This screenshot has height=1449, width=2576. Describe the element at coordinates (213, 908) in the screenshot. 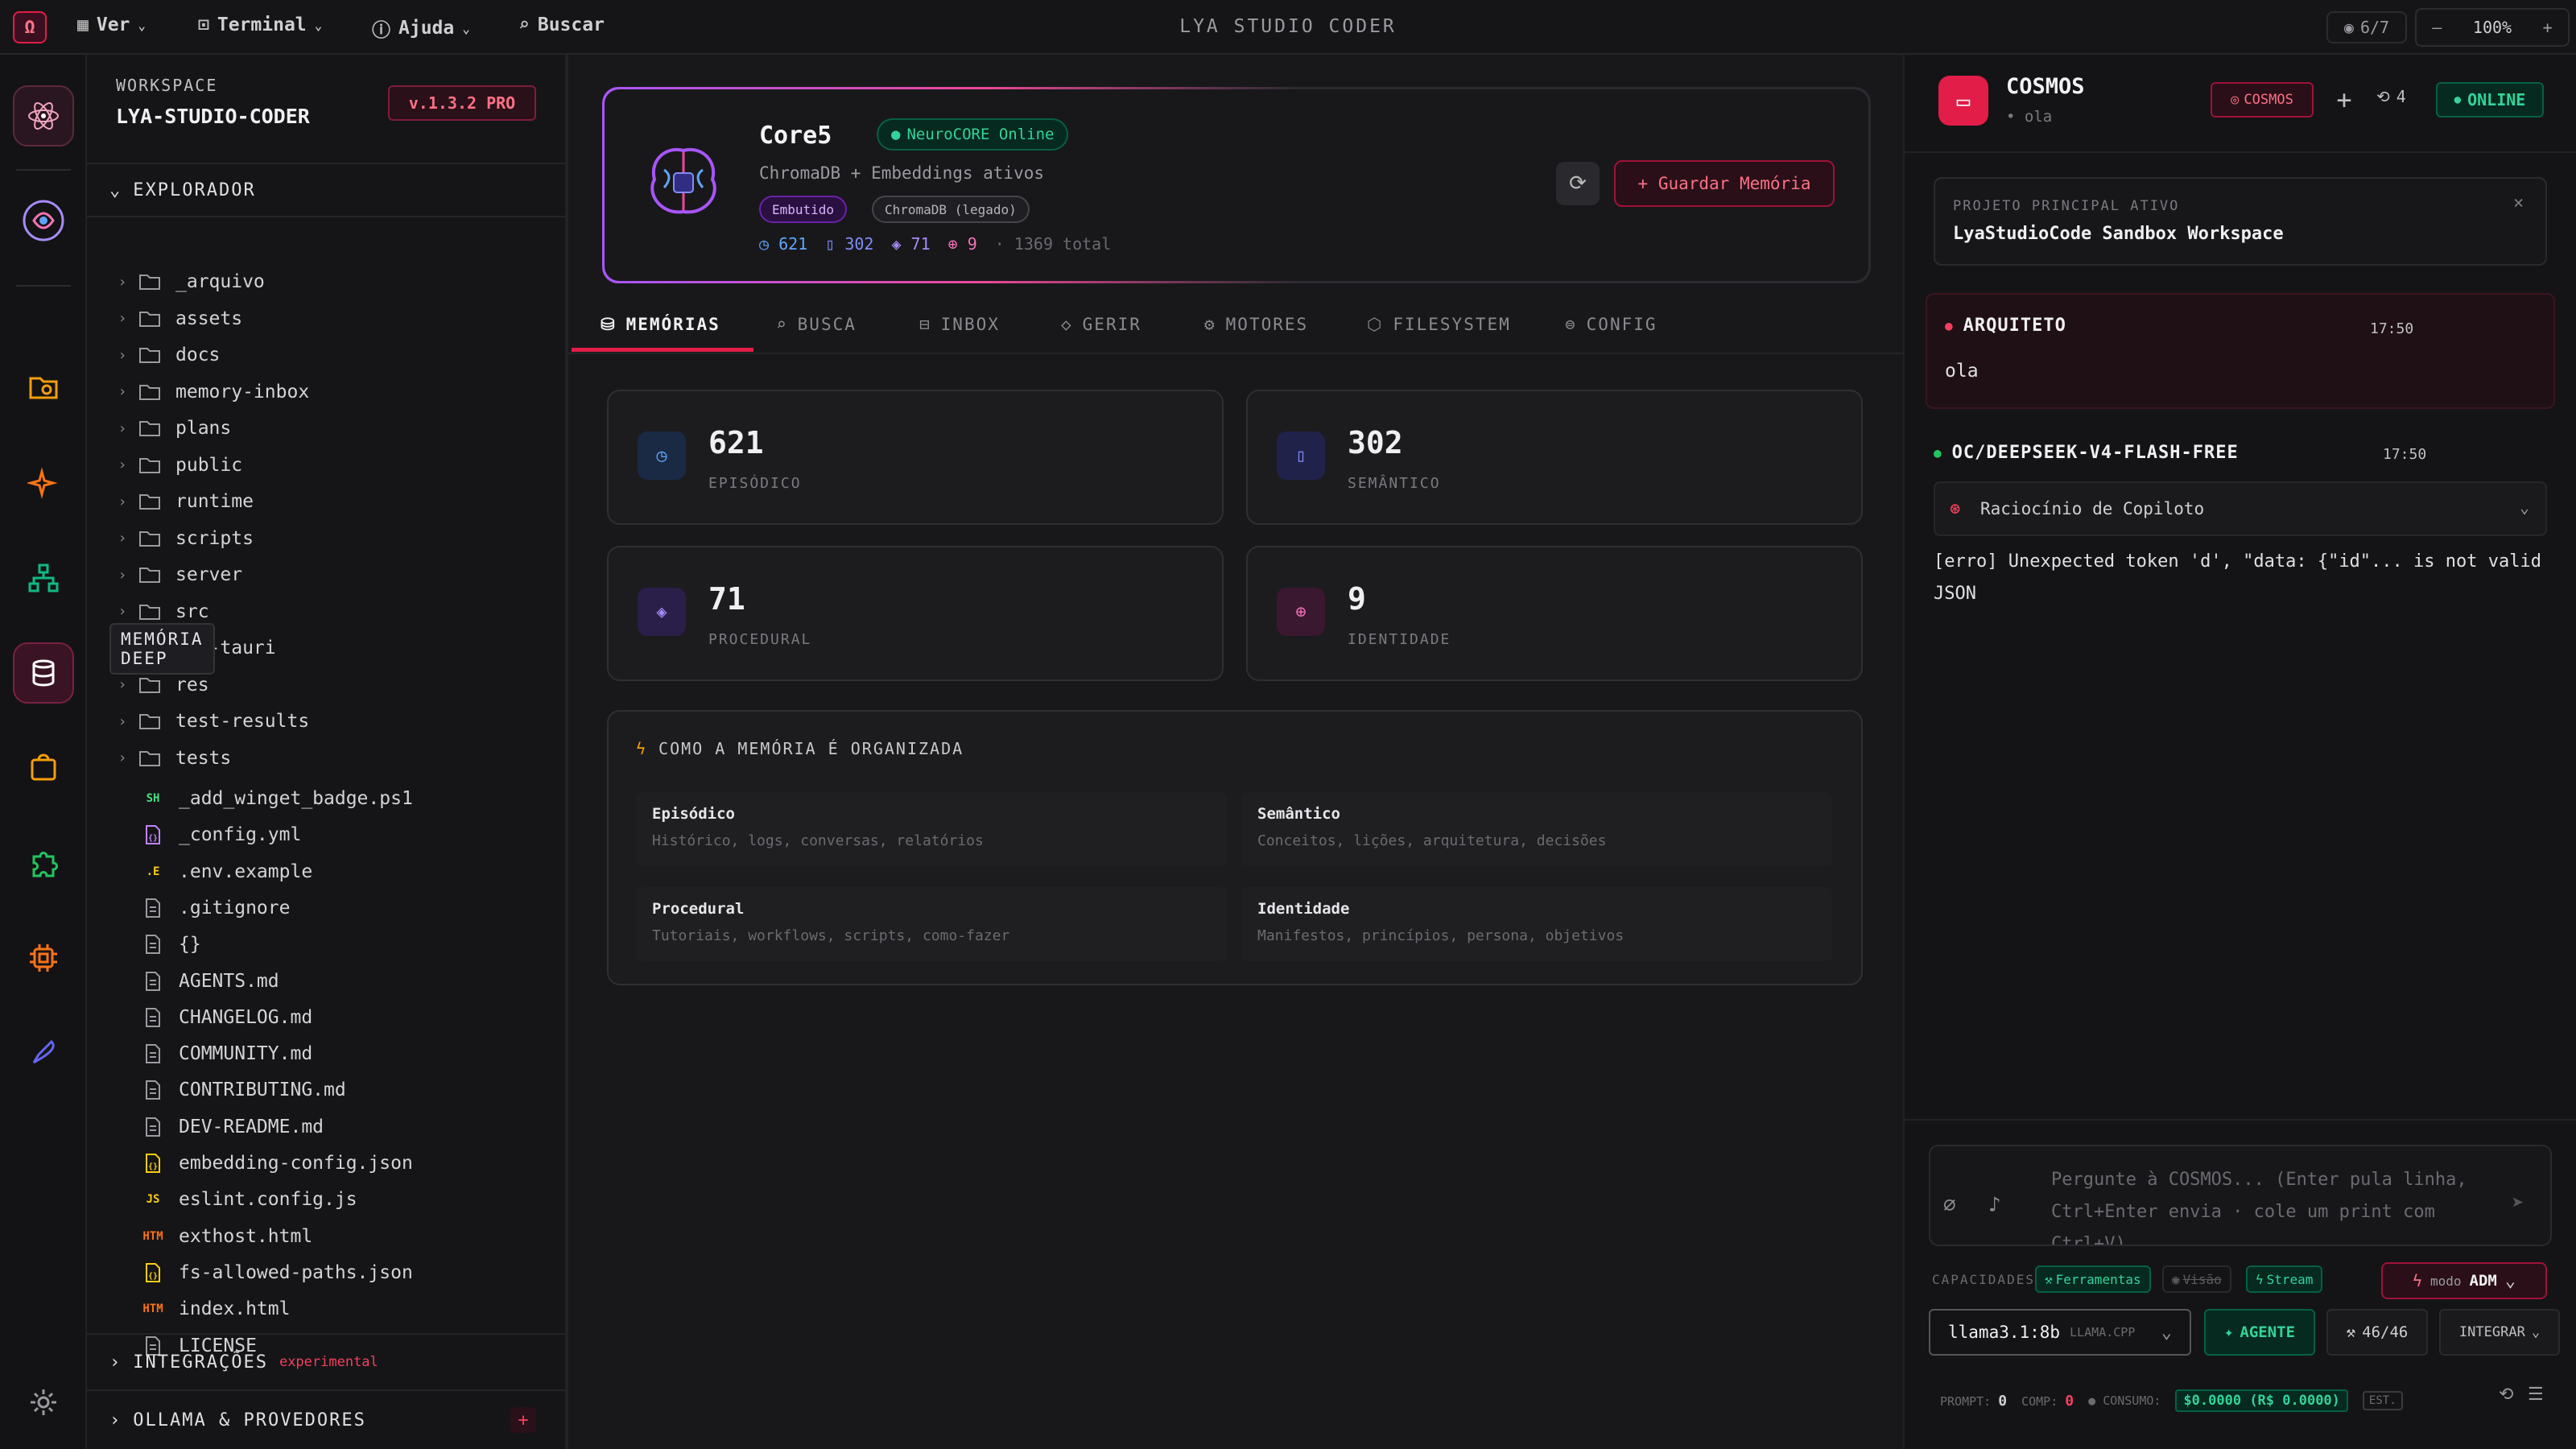

I see `file-item: .gitignore` at that location.